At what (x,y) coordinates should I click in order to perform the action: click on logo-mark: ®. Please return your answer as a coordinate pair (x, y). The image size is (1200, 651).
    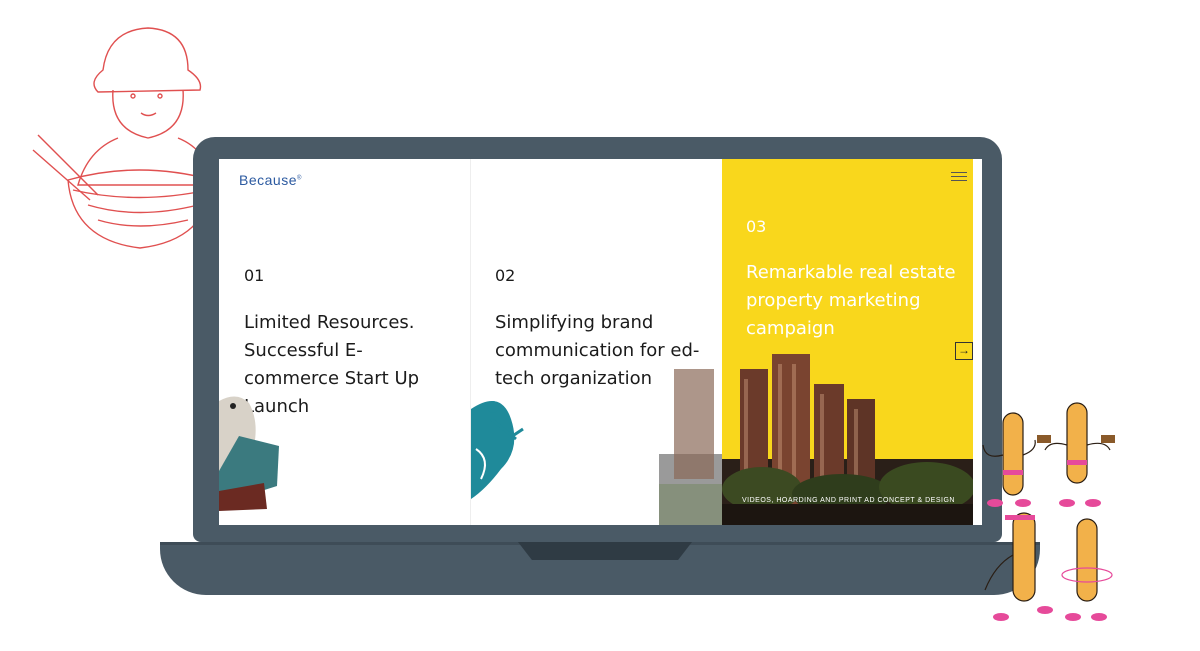
    Looking at the image, I should click on (299, 178).